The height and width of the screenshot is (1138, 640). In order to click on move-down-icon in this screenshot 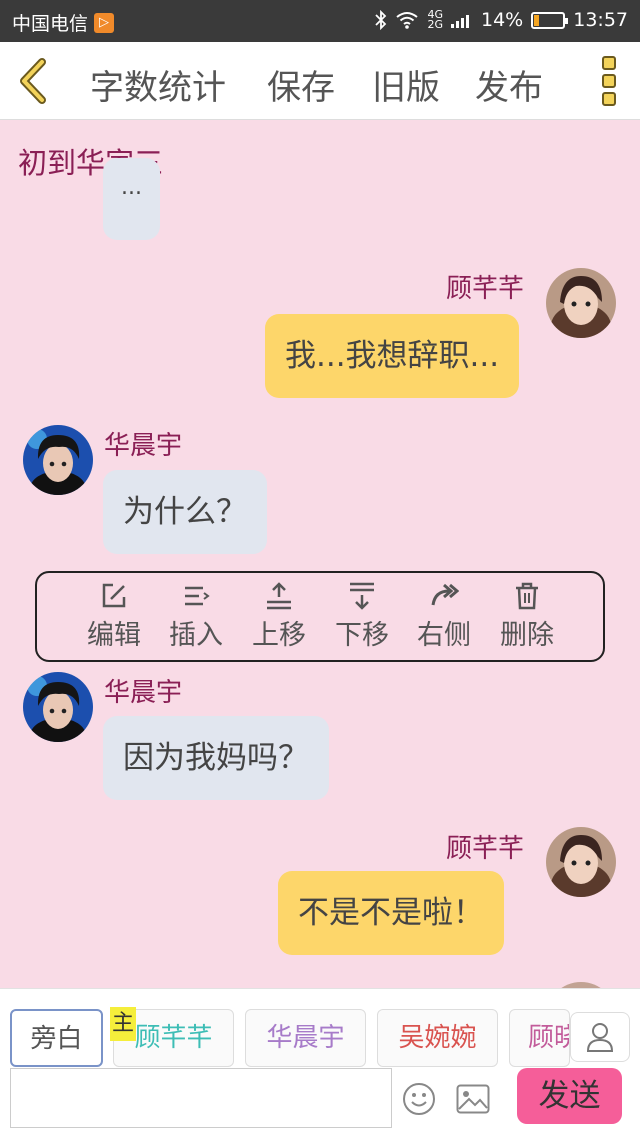, I will do `click(362, 596)`.